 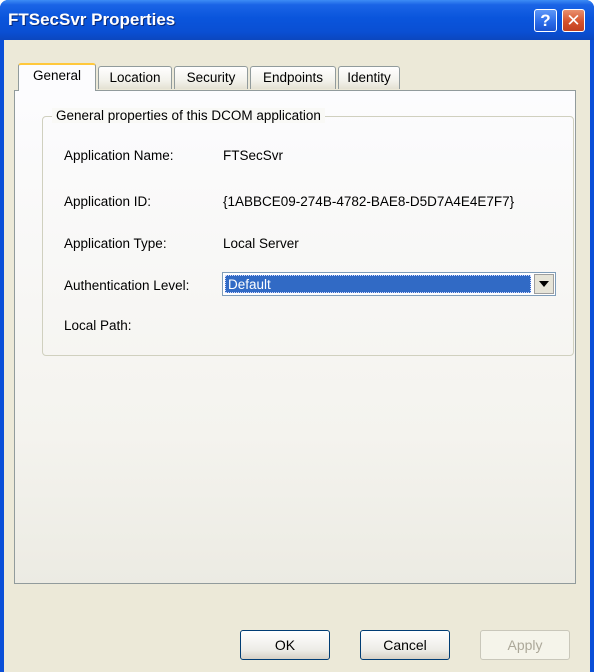 What do you see at coordinates (261, 243) in the screenshot?
I see `application-type-value: Local Server` at bounding box center [261, 243].